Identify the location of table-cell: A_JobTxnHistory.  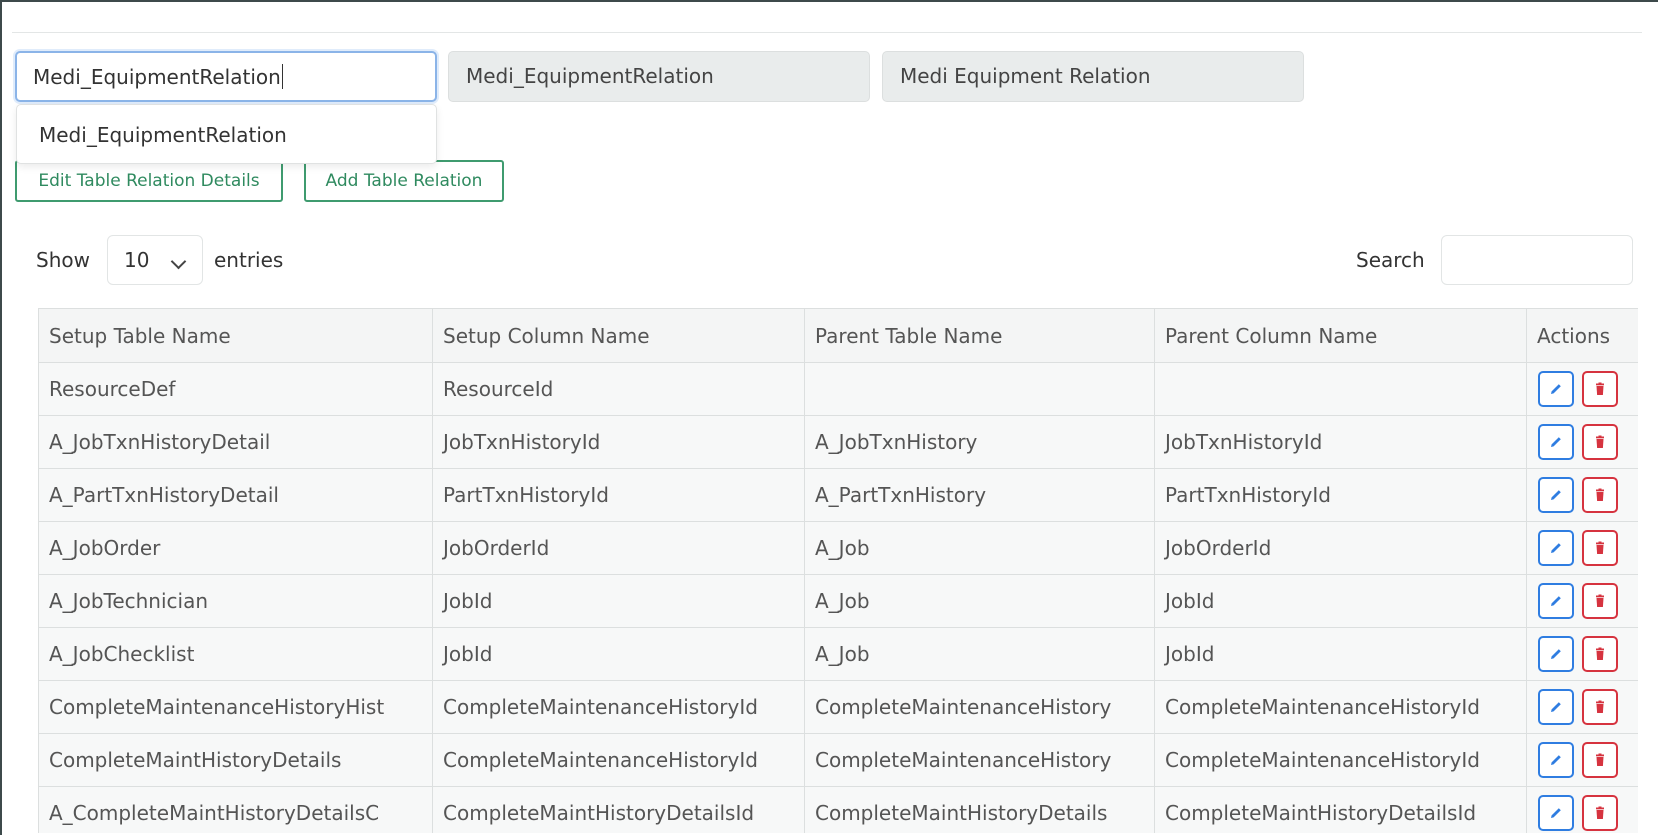
(979, 442).